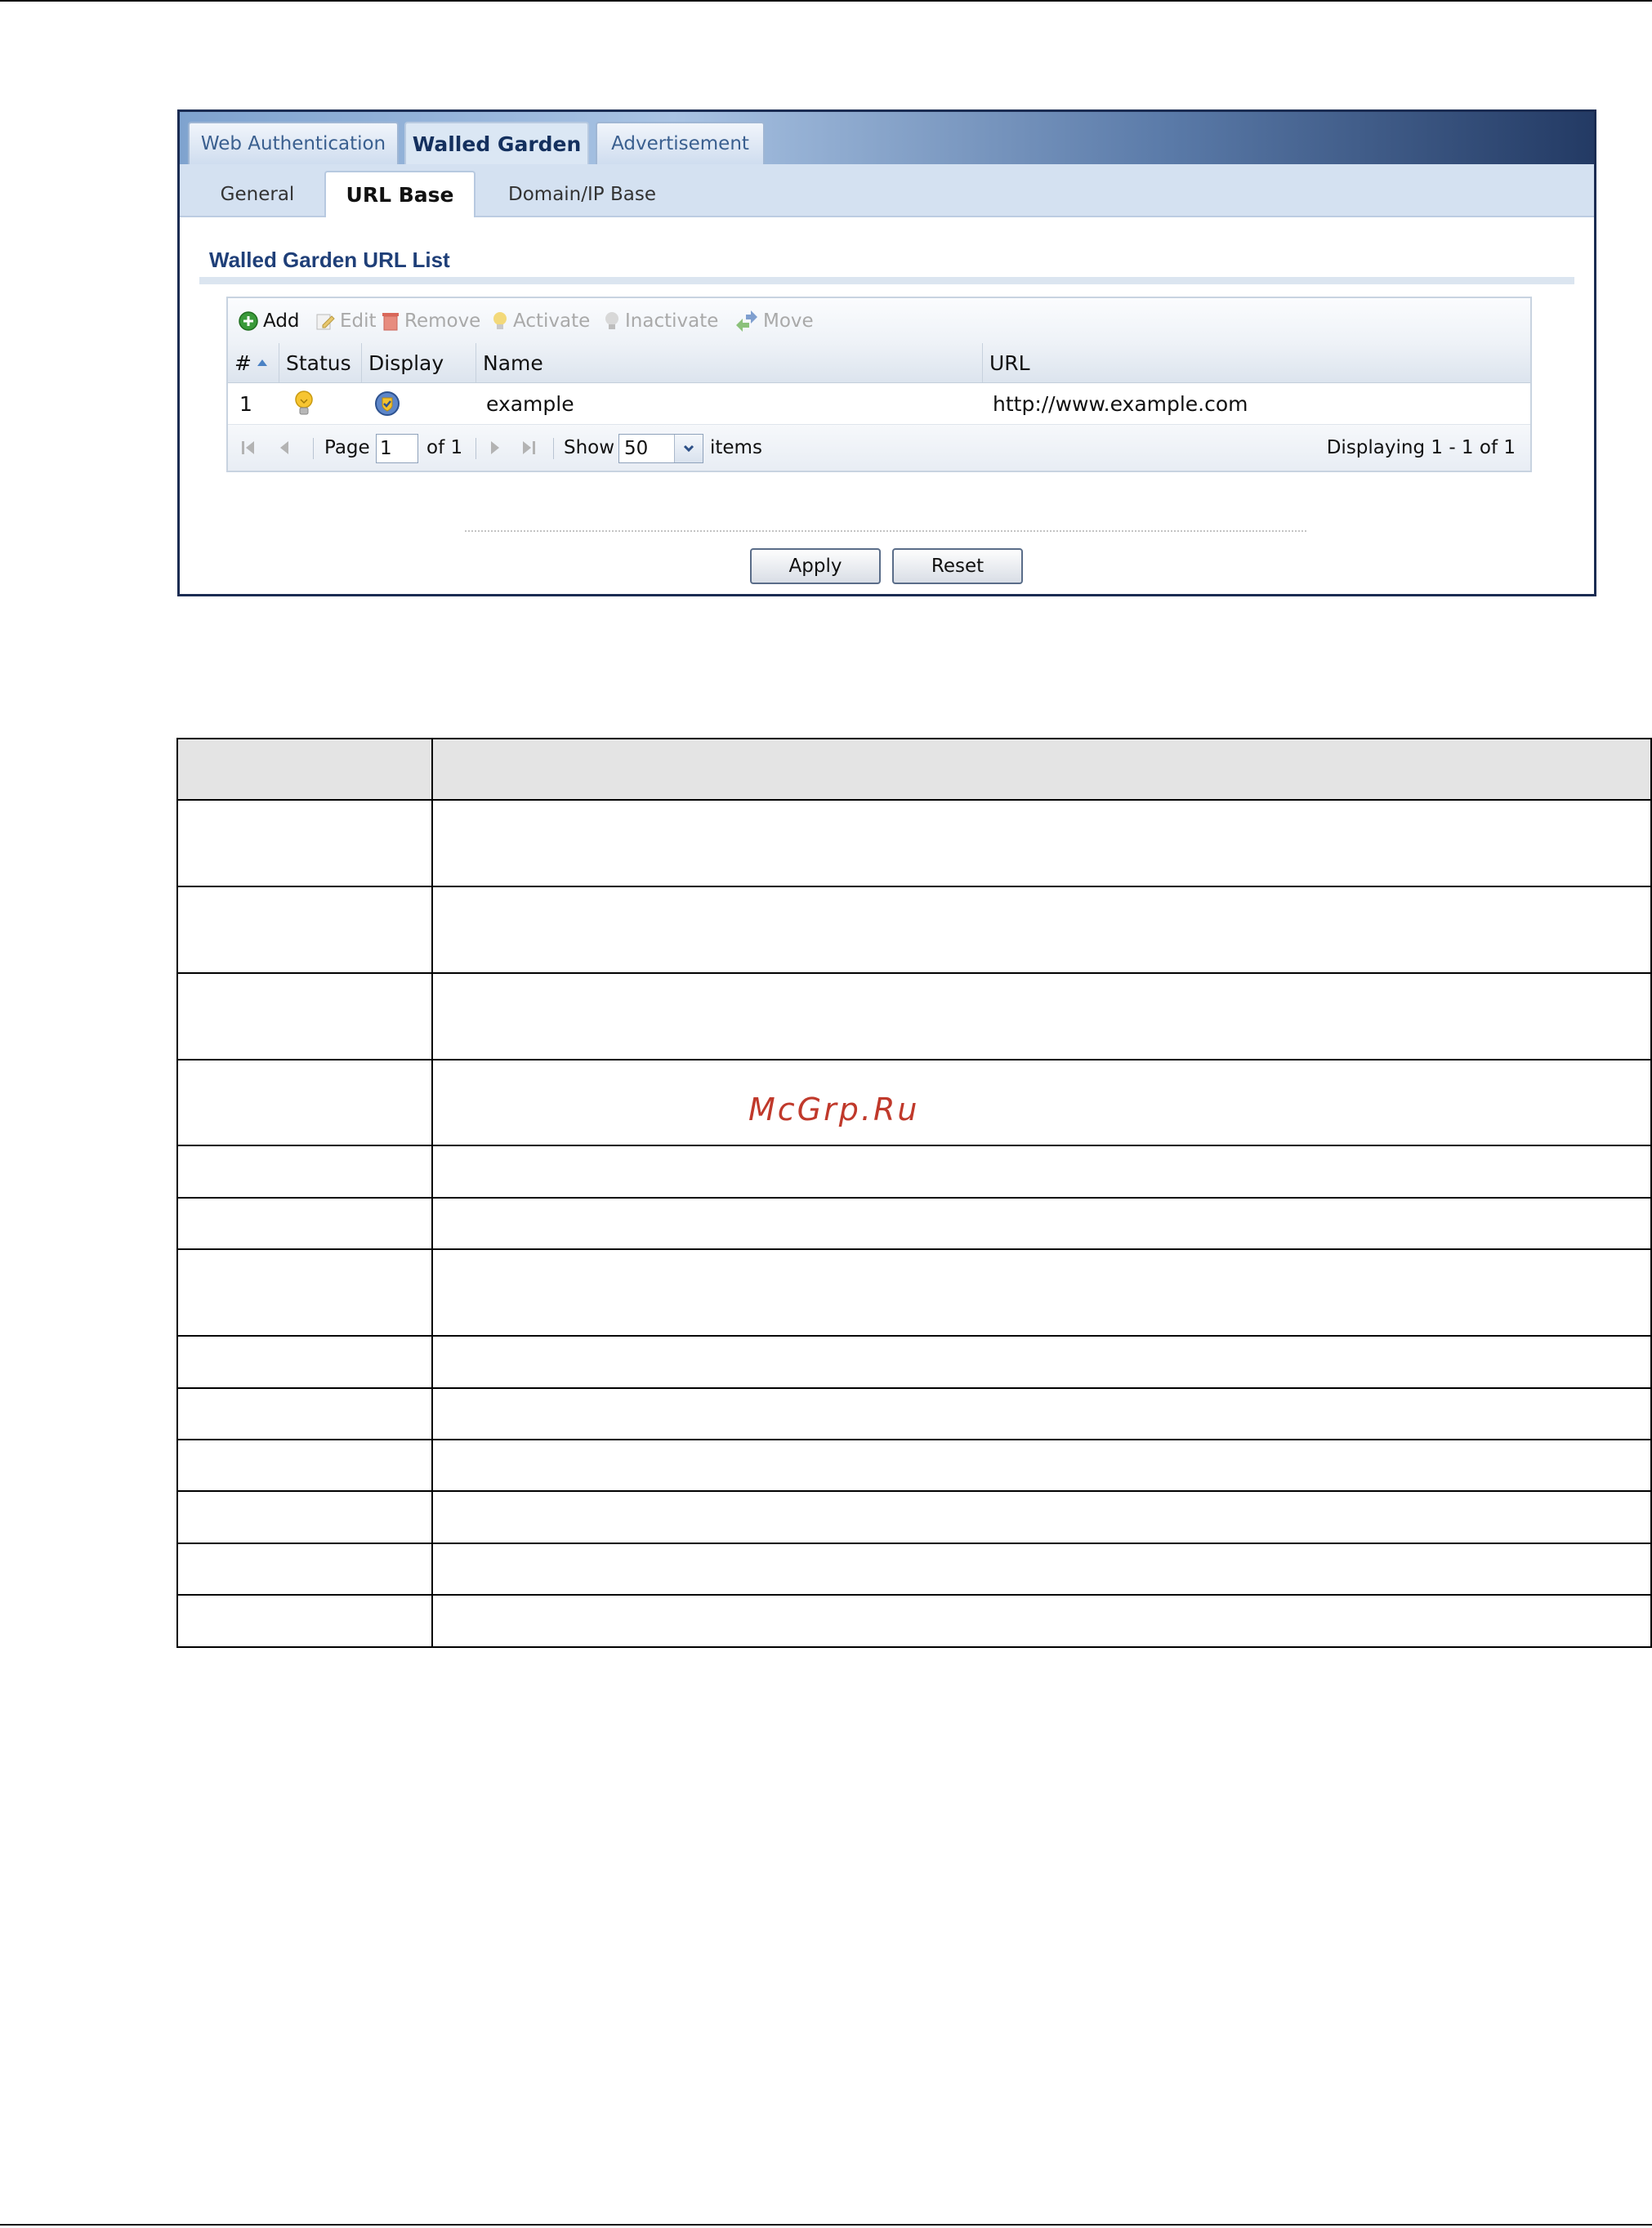 This screenshot has width=1652, height=2228. Describe the element at coordinates (390, 321) in the screenshot. I see `trash-icon` at that location.